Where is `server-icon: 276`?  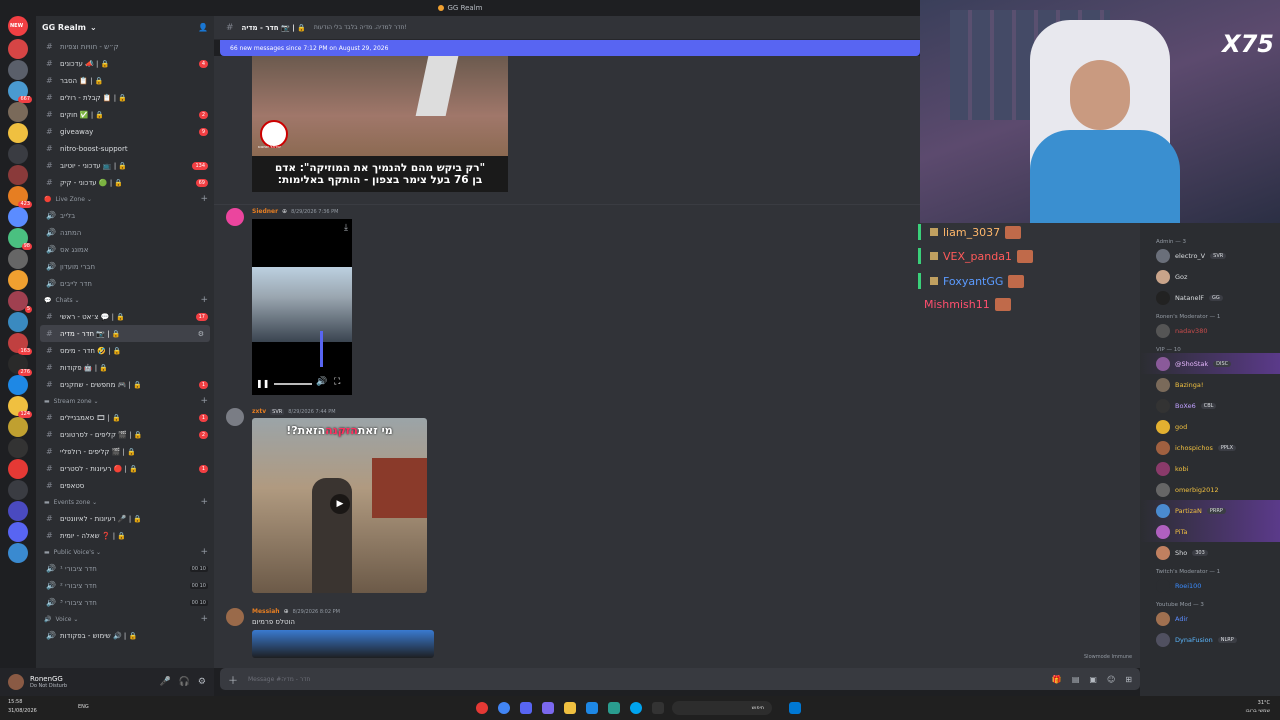 server-icon: 276 is located at coordinates (20, 365).